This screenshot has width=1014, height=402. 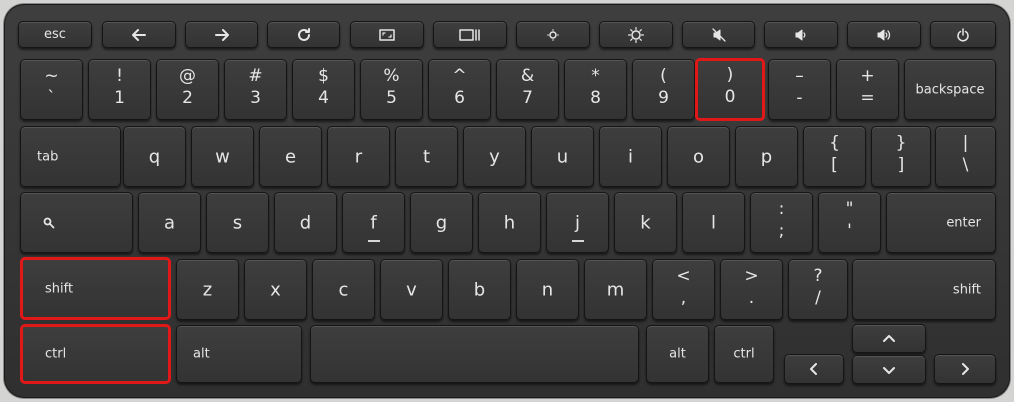 What do you see at coordinates (645, 222) in the screenshot?
I see `key-k: k` at bounding box center [645, 222].